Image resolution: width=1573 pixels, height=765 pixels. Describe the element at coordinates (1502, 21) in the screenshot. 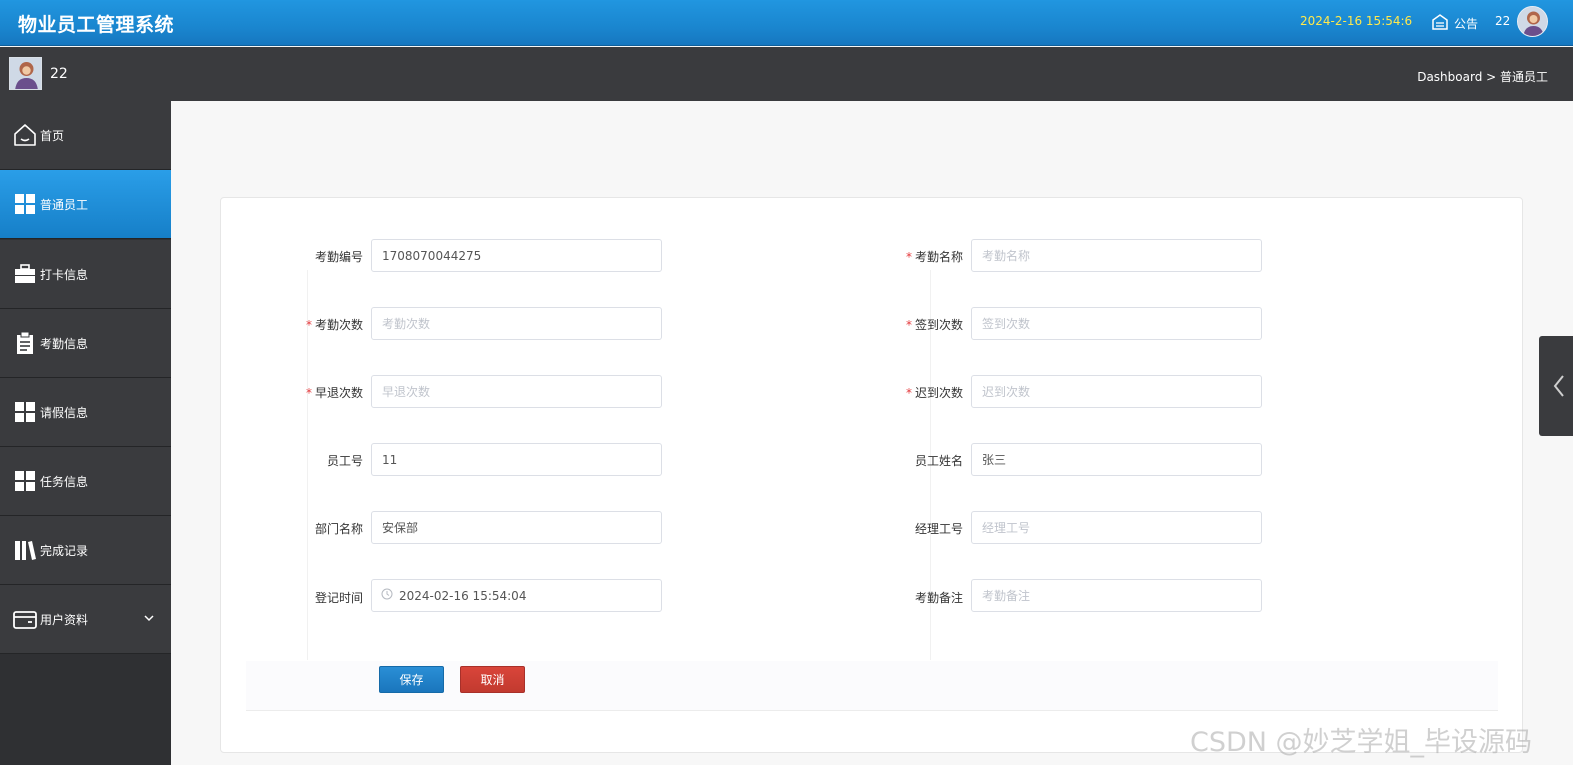

I see `header-username: 22` at that location.